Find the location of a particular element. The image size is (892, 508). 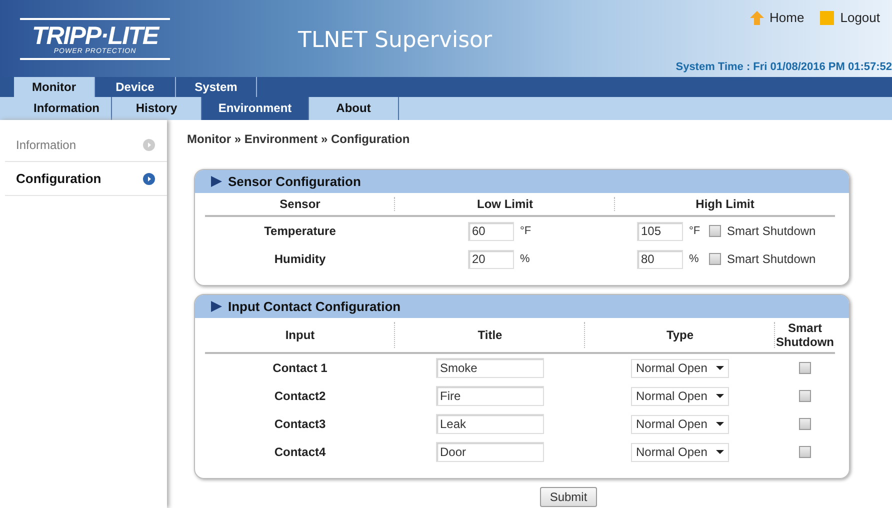

column-header: Sensor is located at coordinates (300, 204).